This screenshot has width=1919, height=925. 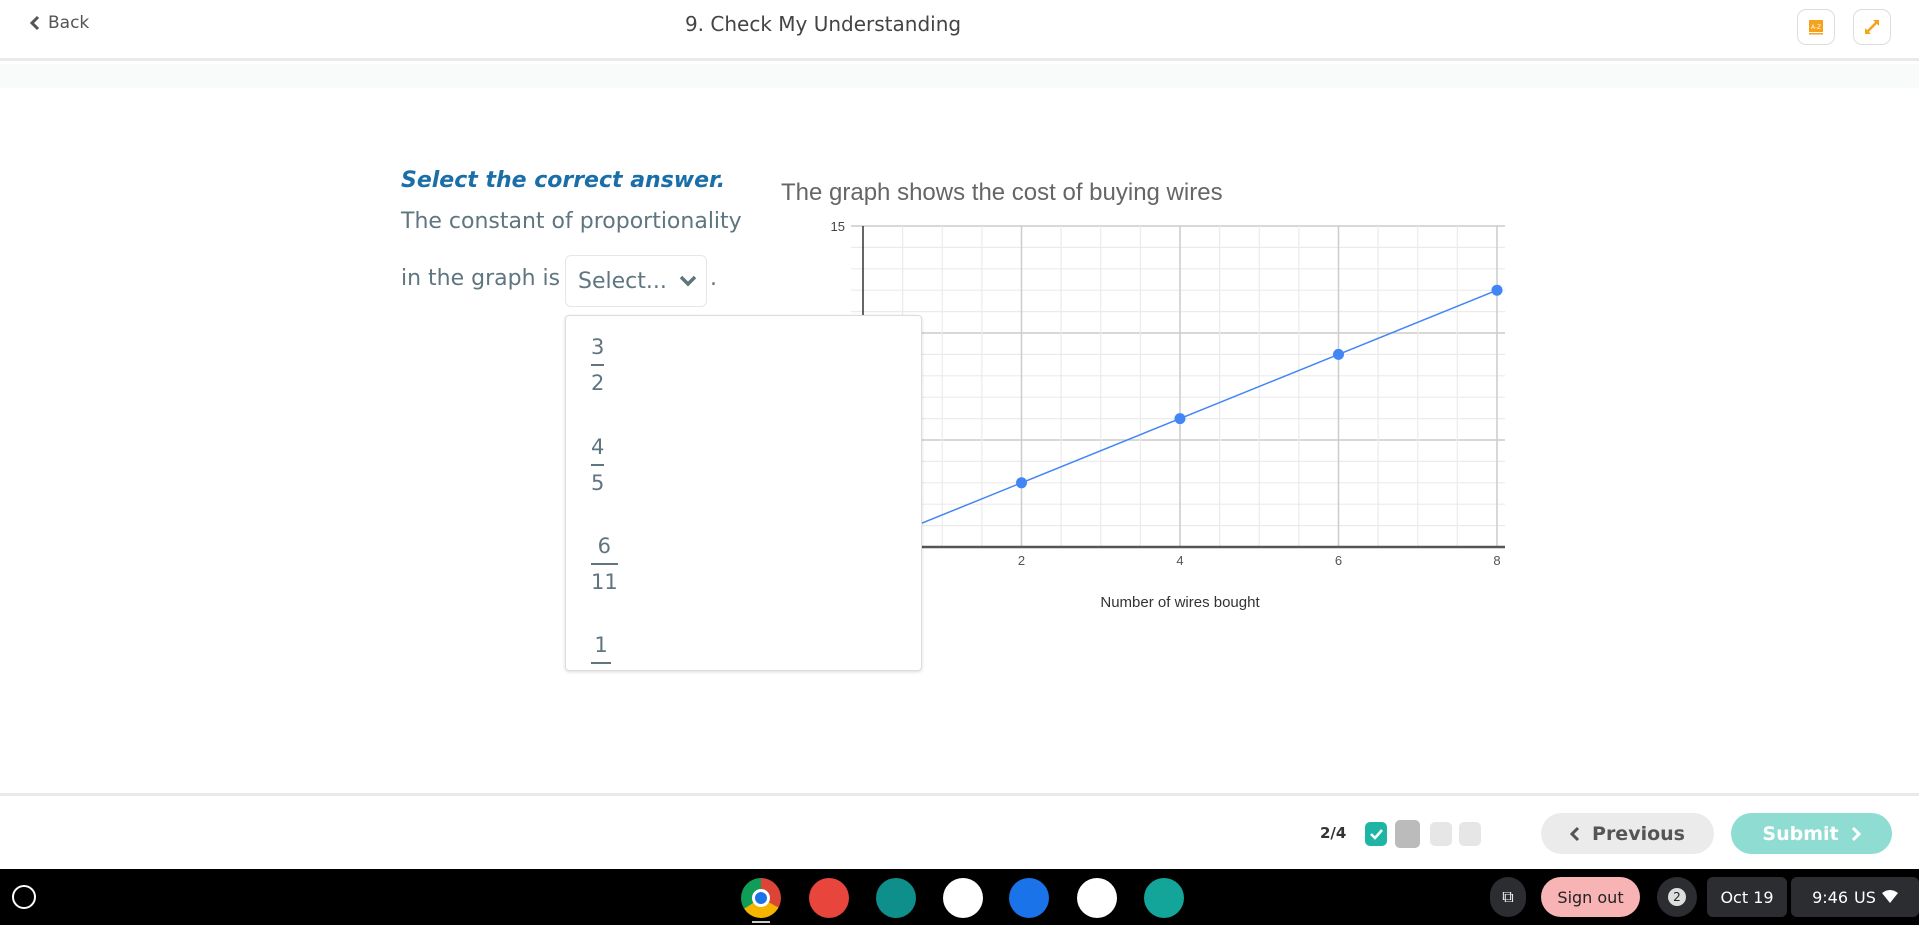 I want to click on x-axis-label: Number of wires bought, so click(x=1180, y=602).